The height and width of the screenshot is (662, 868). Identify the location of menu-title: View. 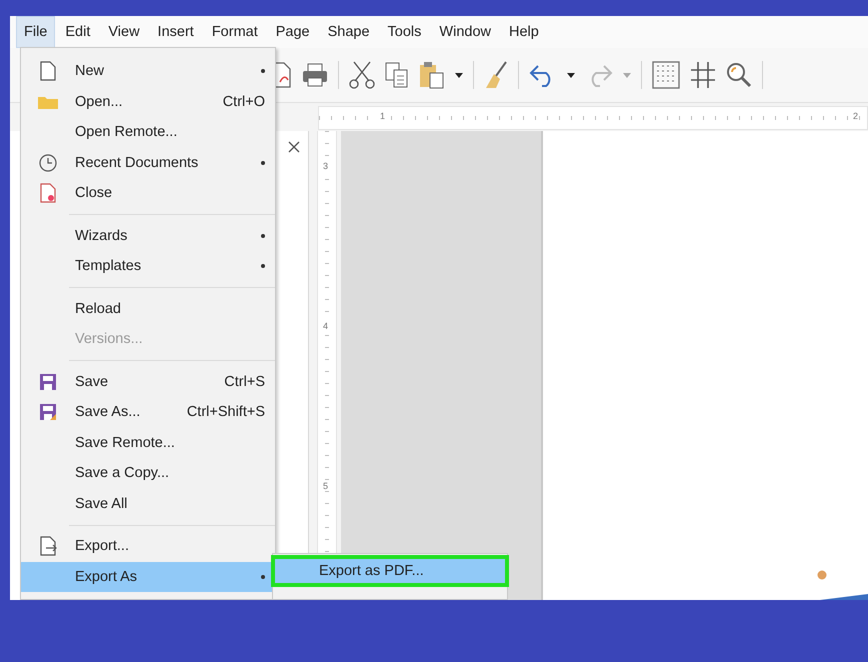
(124, 32).